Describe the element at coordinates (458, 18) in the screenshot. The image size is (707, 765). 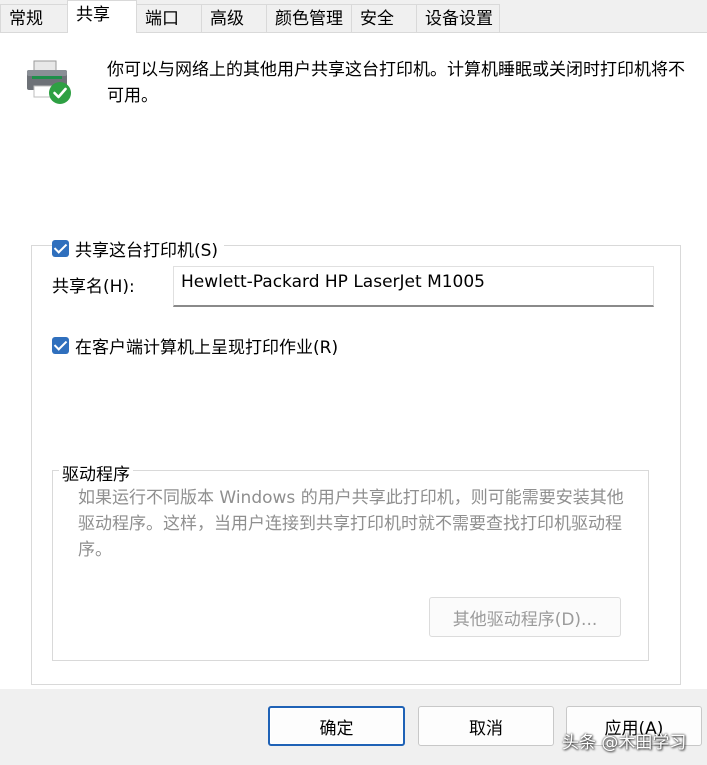
I see `tab-device-settings: 设备设置` at that location.